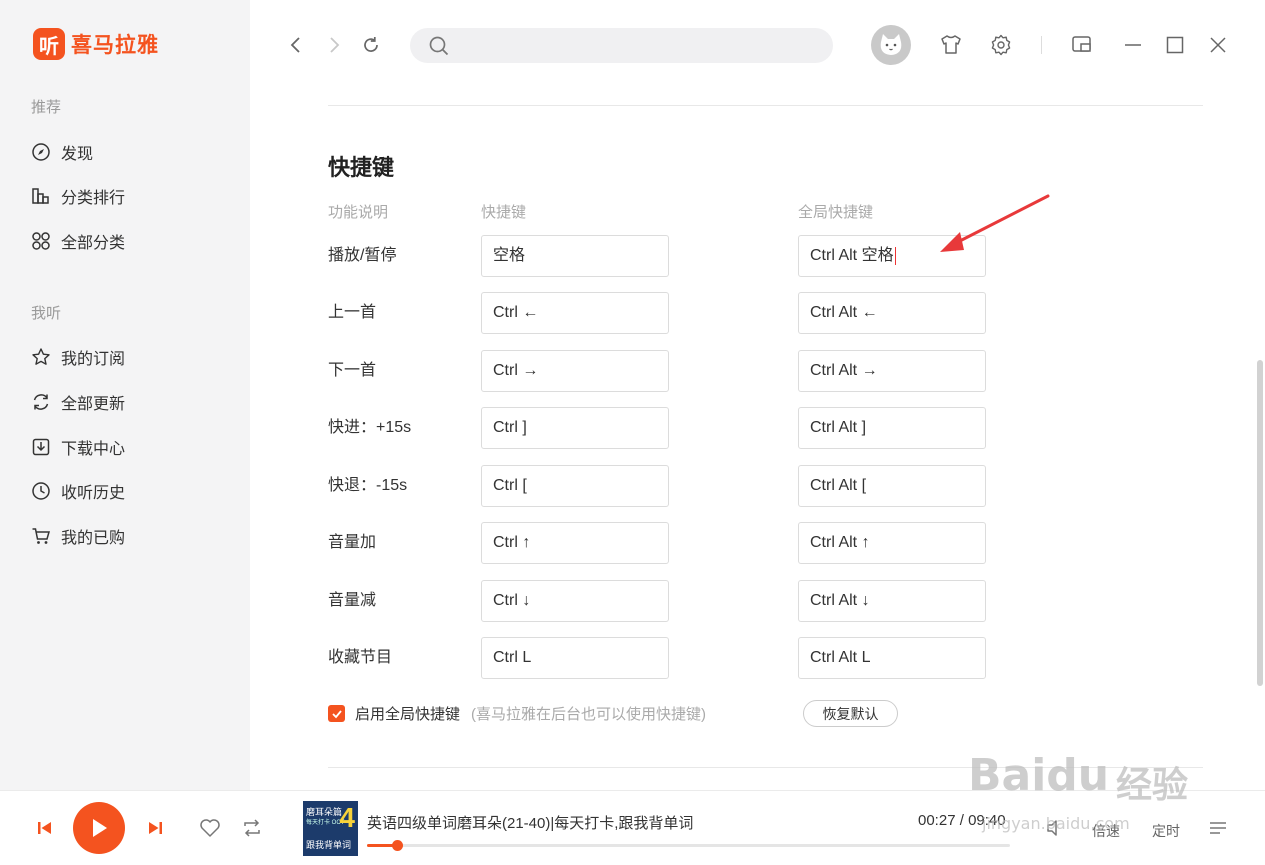 This screenshot has width=1265, height=865. Describe the element at coordinates (516, 312) in the screenshot. I see `shortcut-value: Ctrl ←` at that location.